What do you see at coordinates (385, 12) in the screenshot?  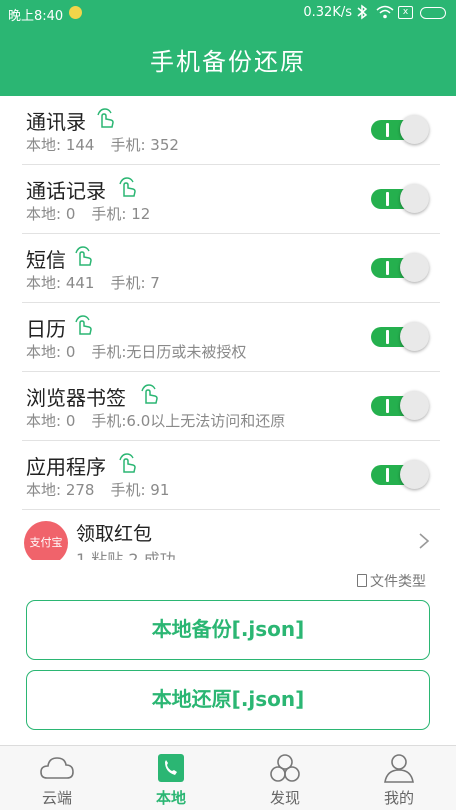 I see `wifi-icon` at bounding box center [385, 12].